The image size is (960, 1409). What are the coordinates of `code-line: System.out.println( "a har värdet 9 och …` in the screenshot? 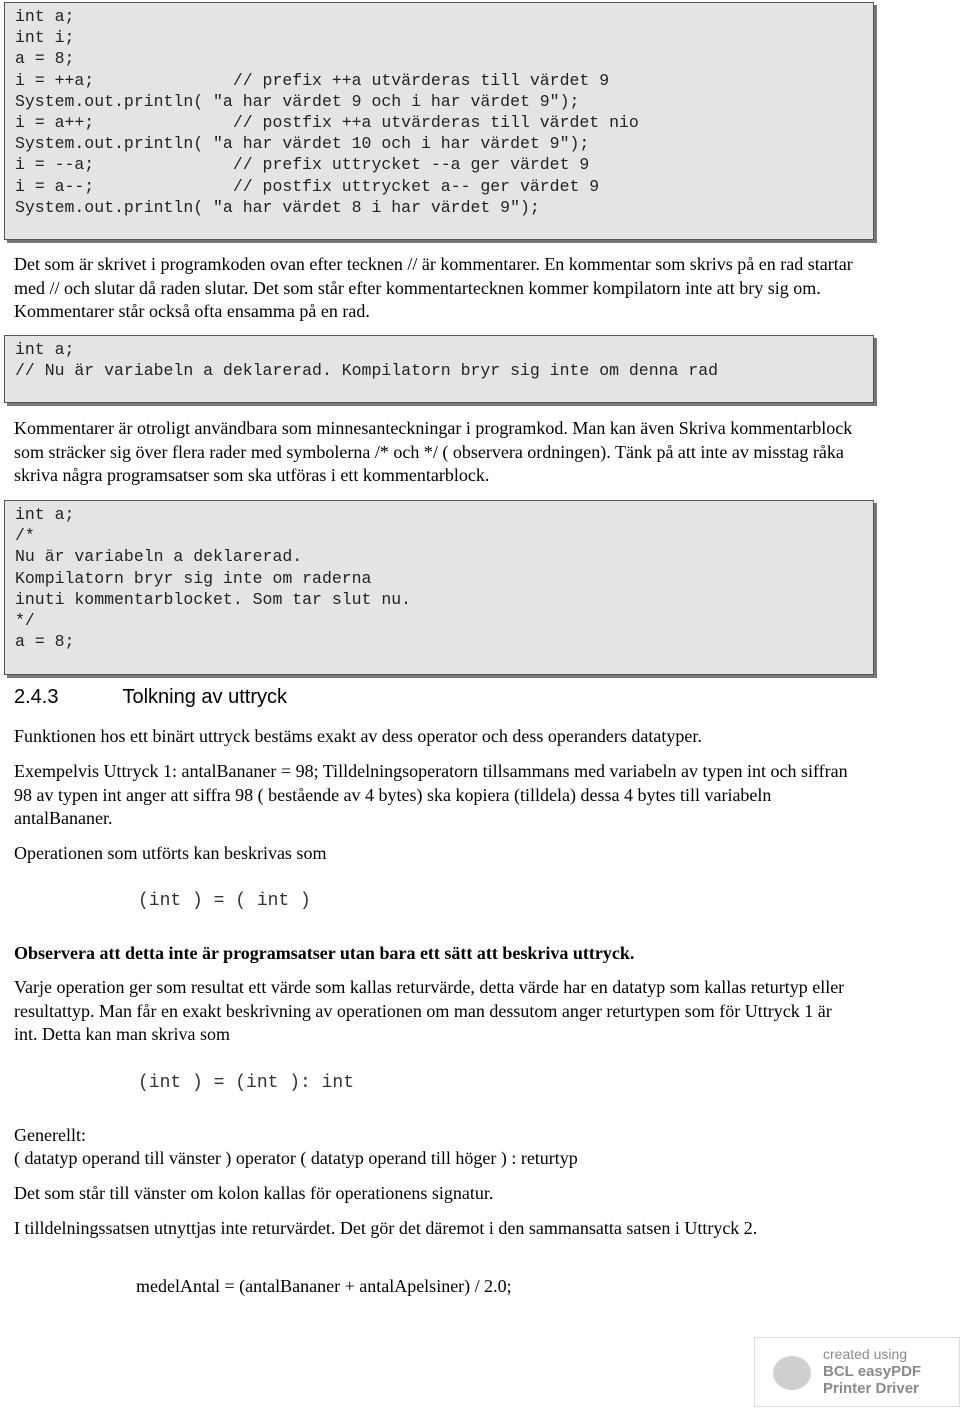 It's located at (297, 101).